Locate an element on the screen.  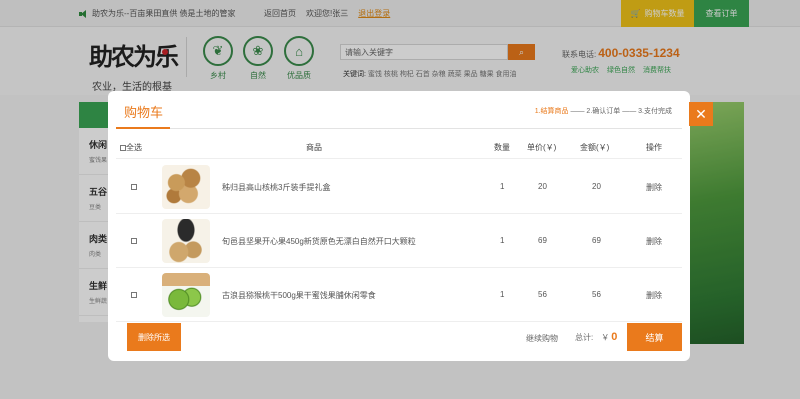
cart-total: 总计: ￥ 0 is located at coordinates (596, 337).